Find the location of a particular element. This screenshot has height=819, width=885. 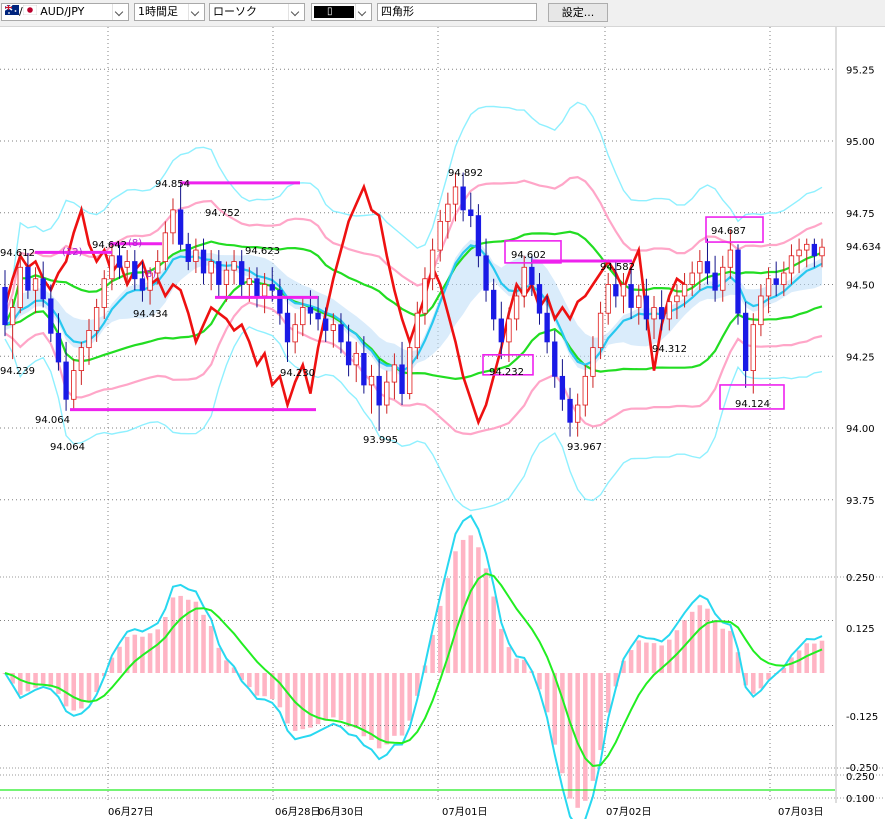

price-tick-label: 94.25 is located at coordinates (860, 357).